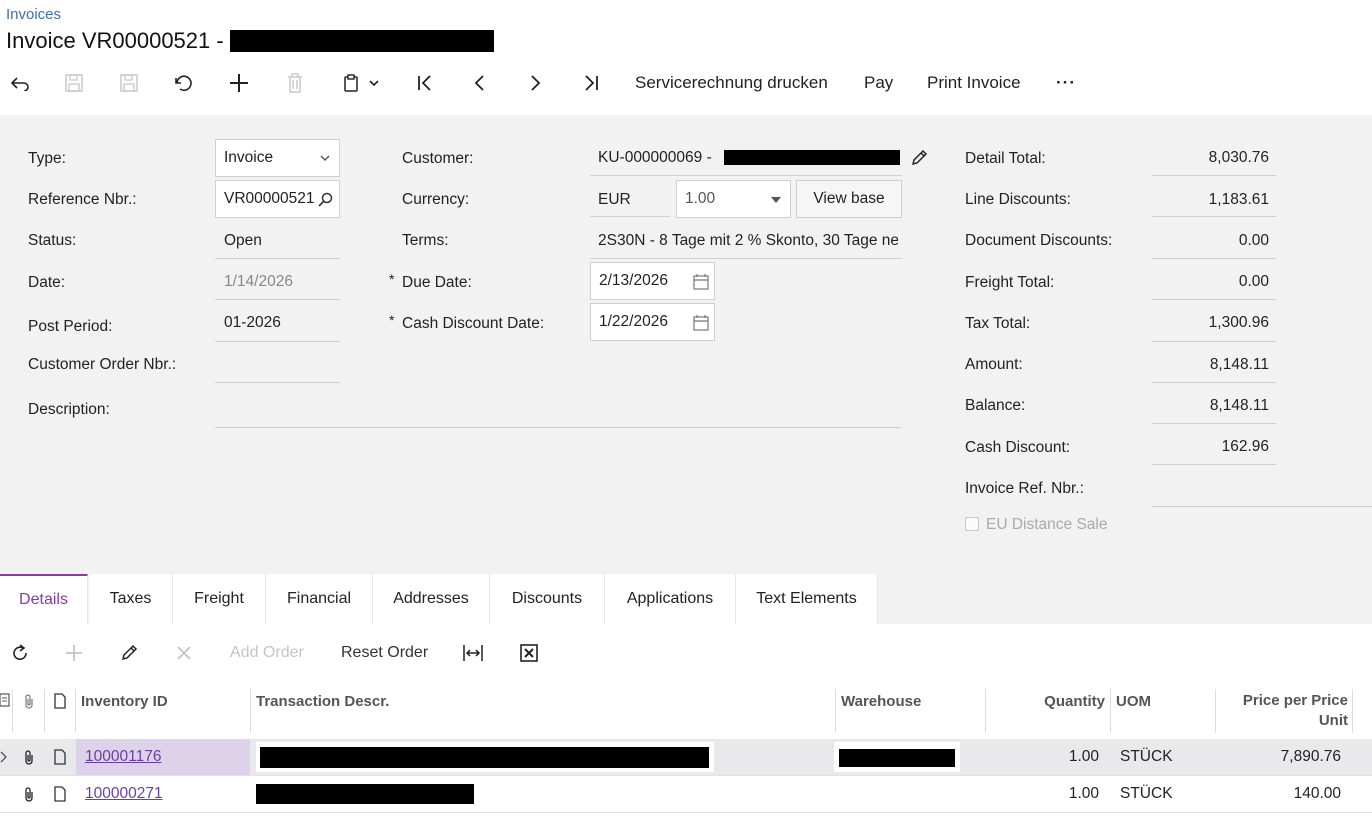  What do you see at coordinates (431, 599) in the screenshot?
I see `tab-addresses: Addresses` at bounding box center [431, 599].